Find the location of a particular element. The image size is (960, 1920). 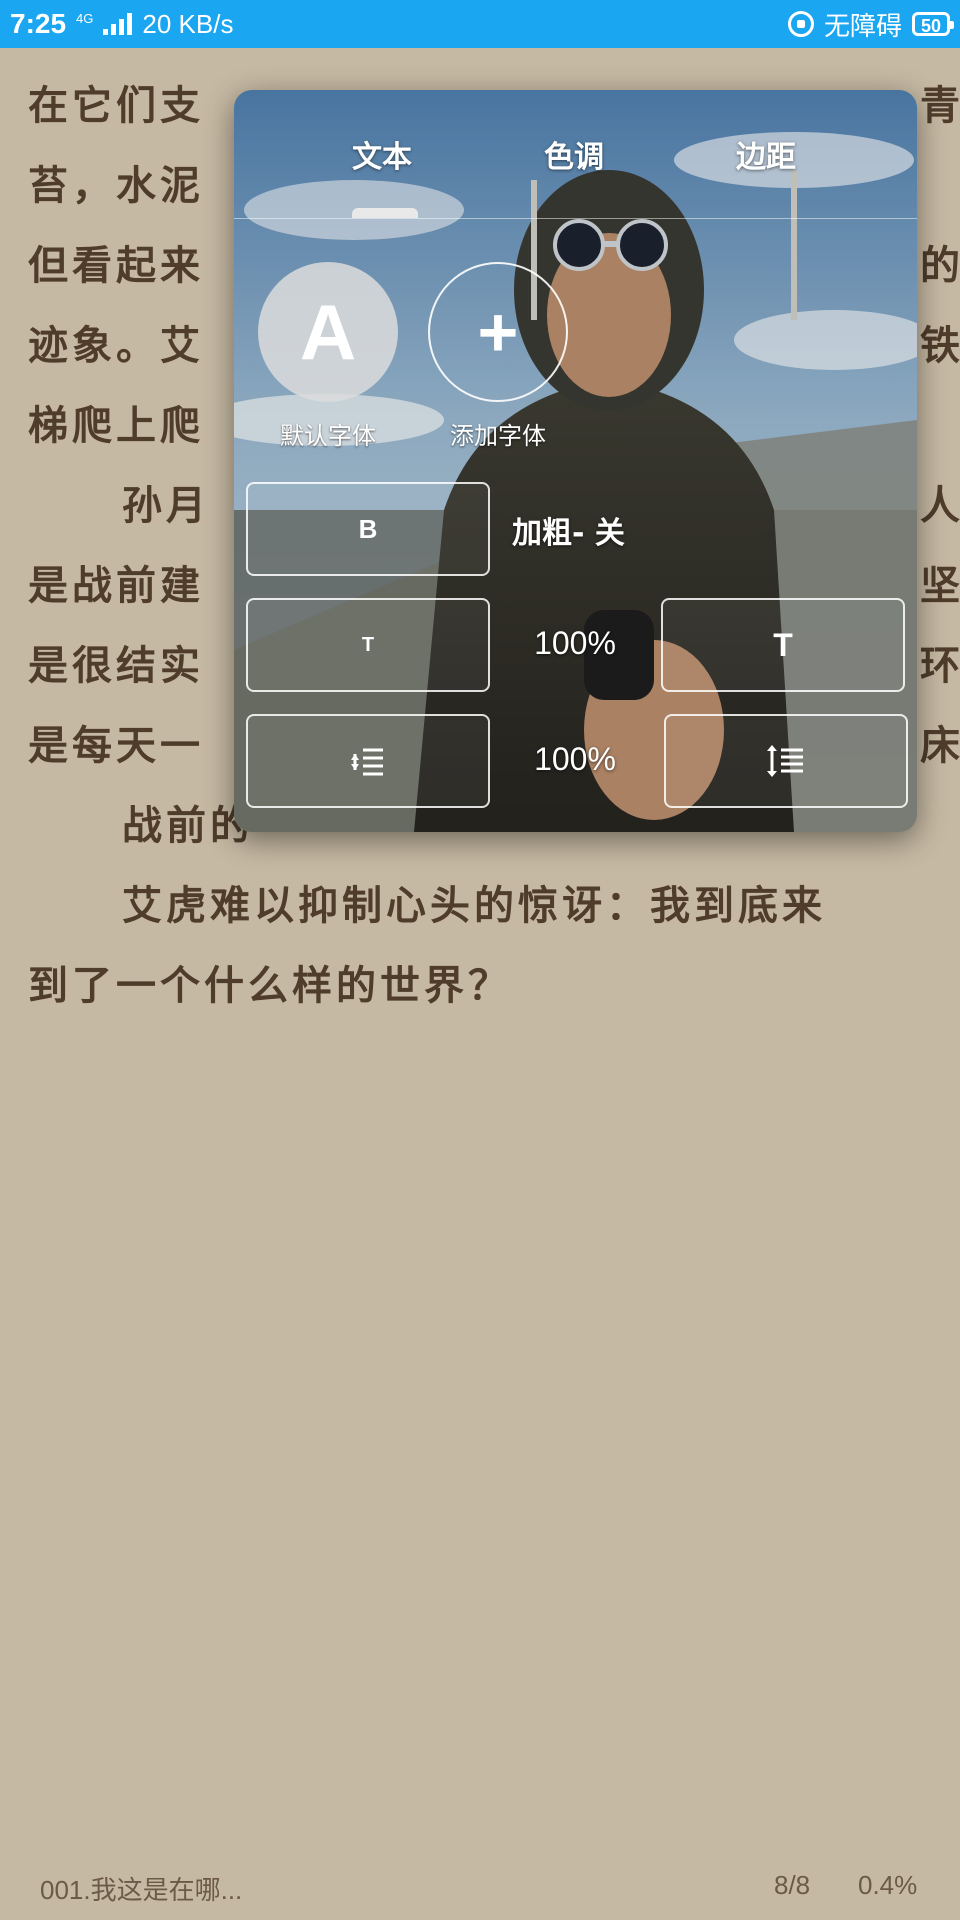

status-bar: 7:25 4G 20 KB/s 无障碍 50 is located at coordinates (480, 24).